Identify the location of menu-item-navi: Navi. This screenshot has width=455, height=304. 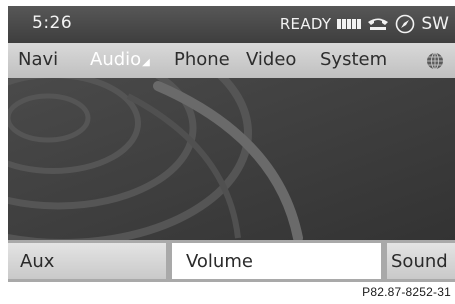
(38, 59).